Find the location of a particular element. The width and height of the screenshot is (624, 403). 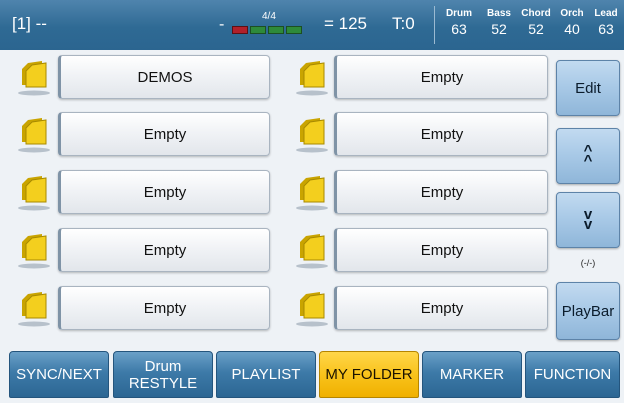

tab-label: FUNCTION is located at coordinates (572, 374).